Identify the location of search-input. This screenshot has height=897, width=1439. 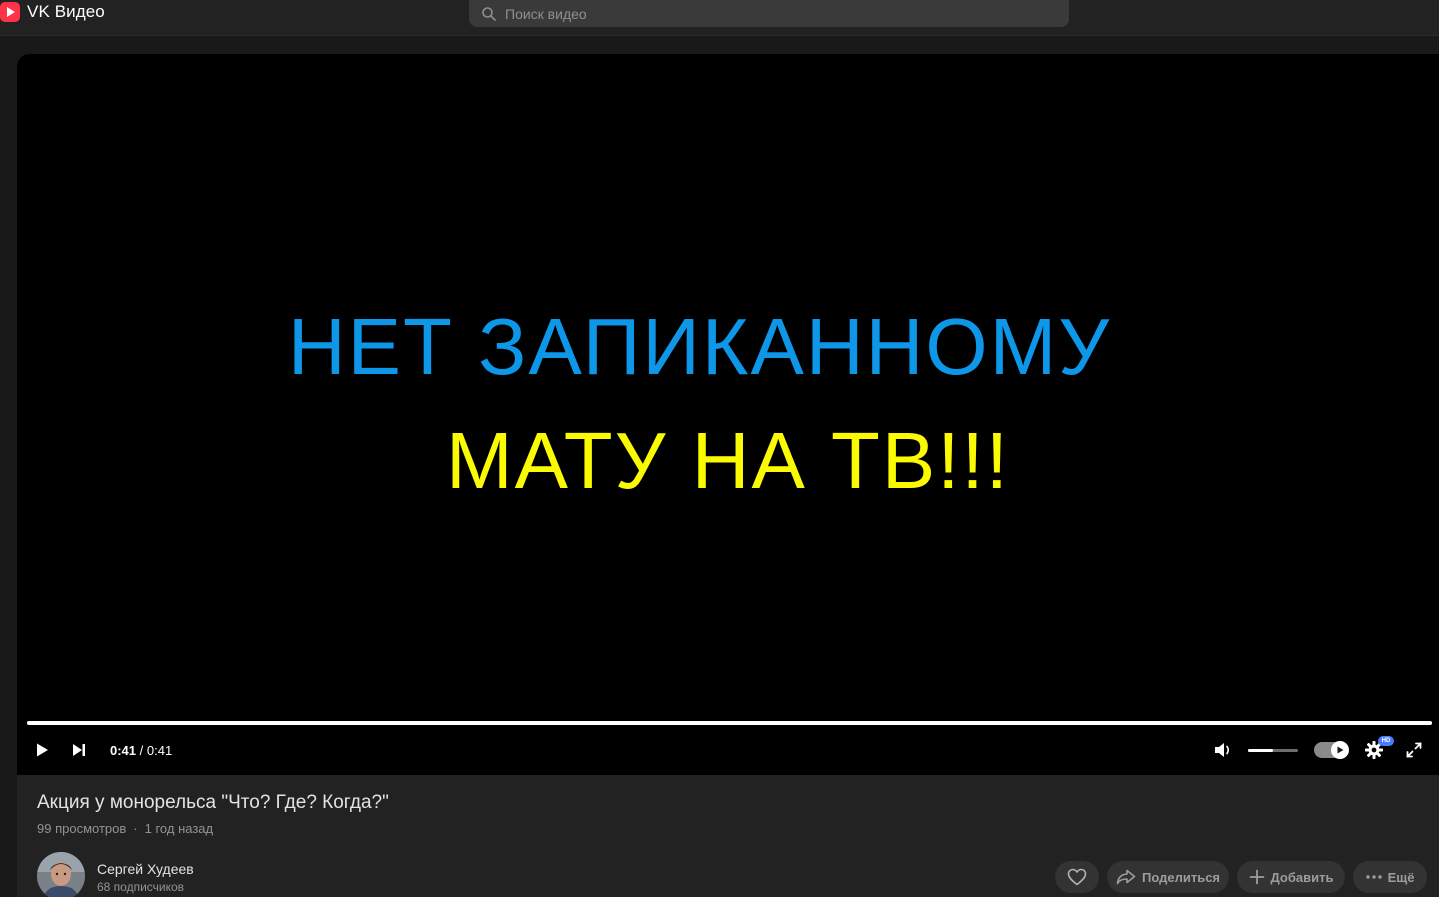
(787, 13).